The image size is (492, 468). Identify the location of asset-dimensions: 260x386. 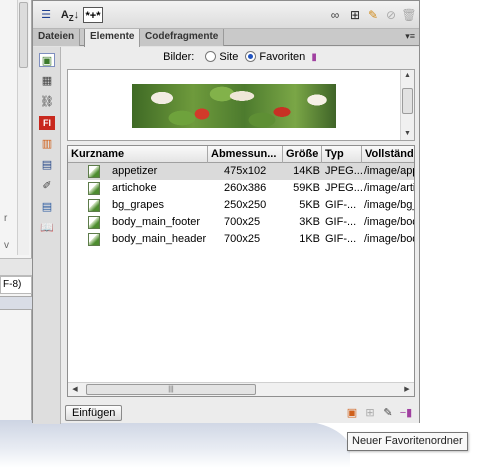
(245, 188).